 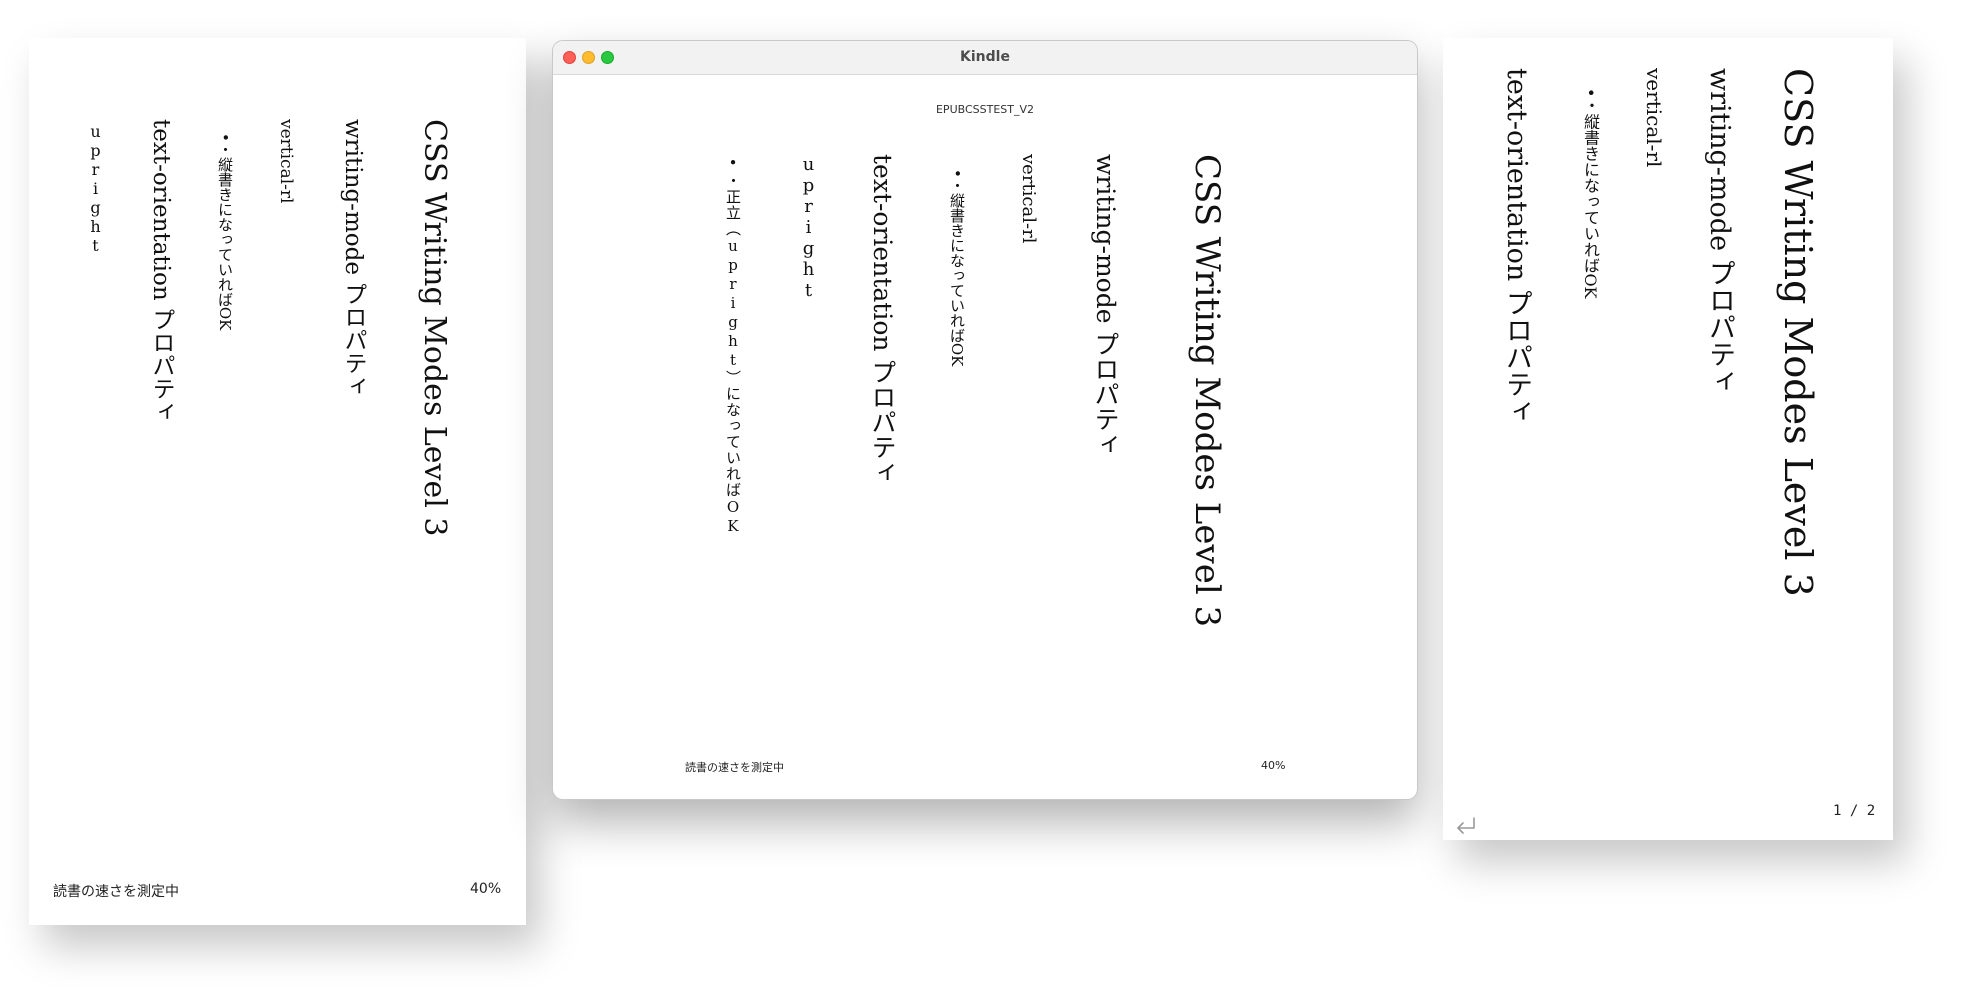 I want to click on window-titlebar: Kindle, so click(x=985, y=58).